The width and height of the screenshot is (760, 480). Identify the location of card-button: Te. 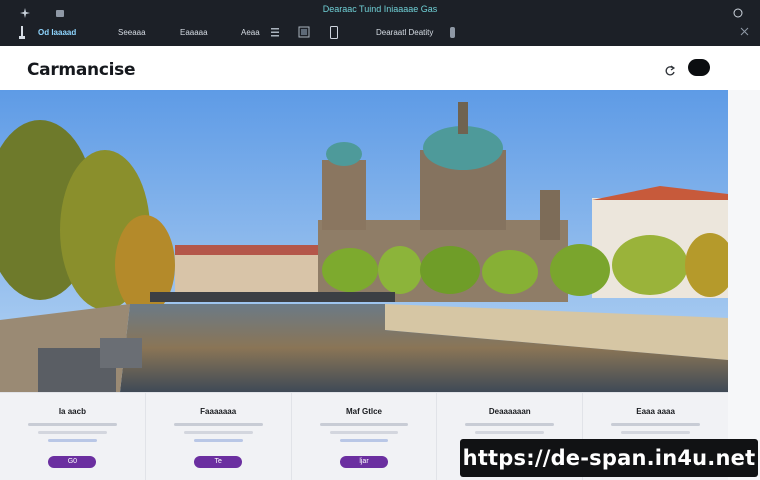
(218, 462).